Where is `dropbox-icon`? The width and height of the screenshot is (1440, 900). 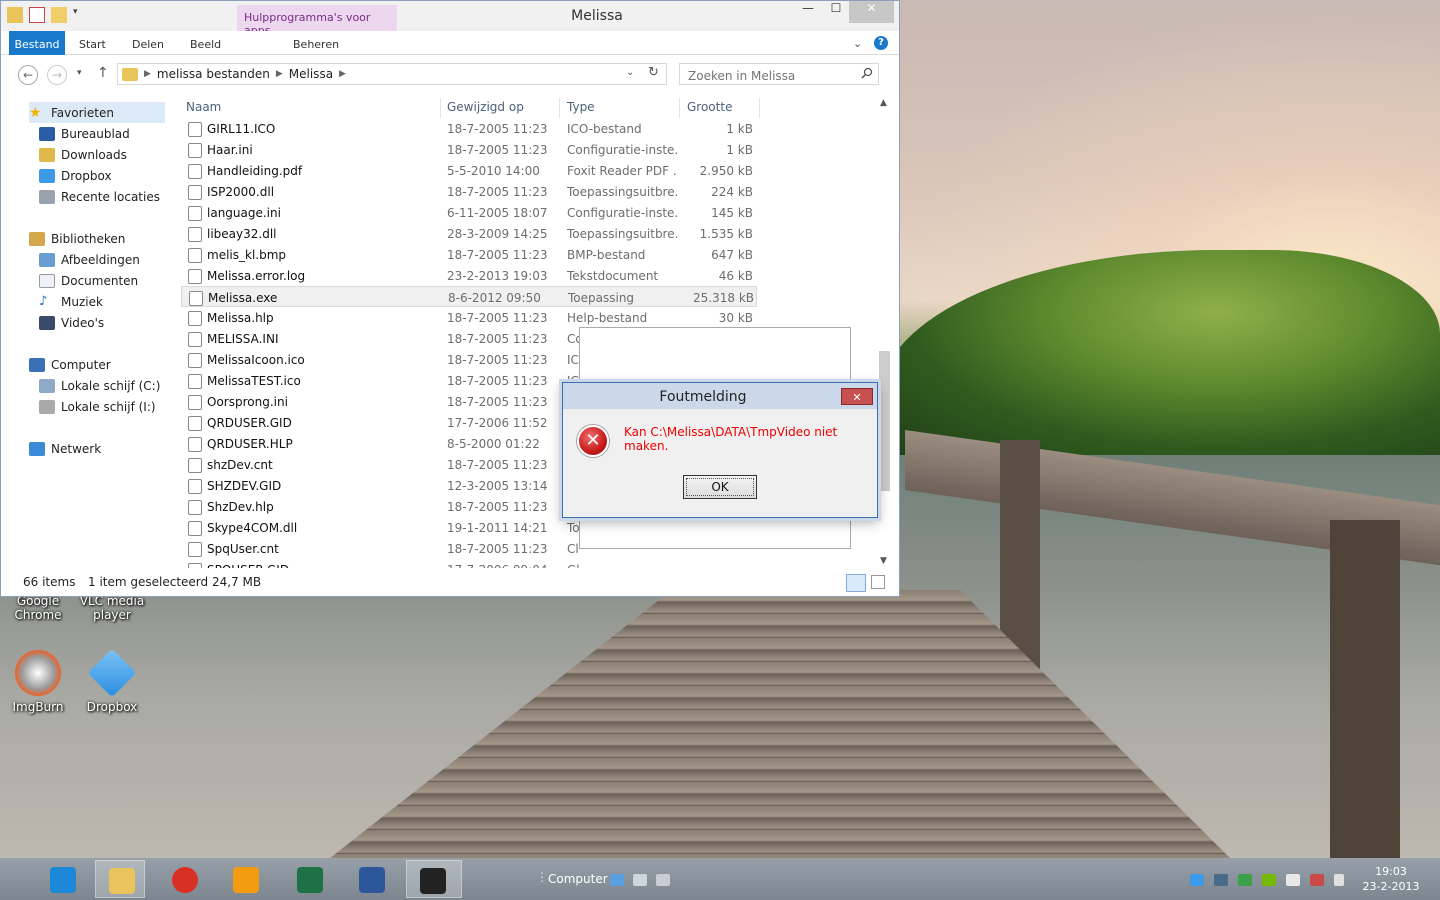
dropbox-icon is located at coordinates (1197, 880).